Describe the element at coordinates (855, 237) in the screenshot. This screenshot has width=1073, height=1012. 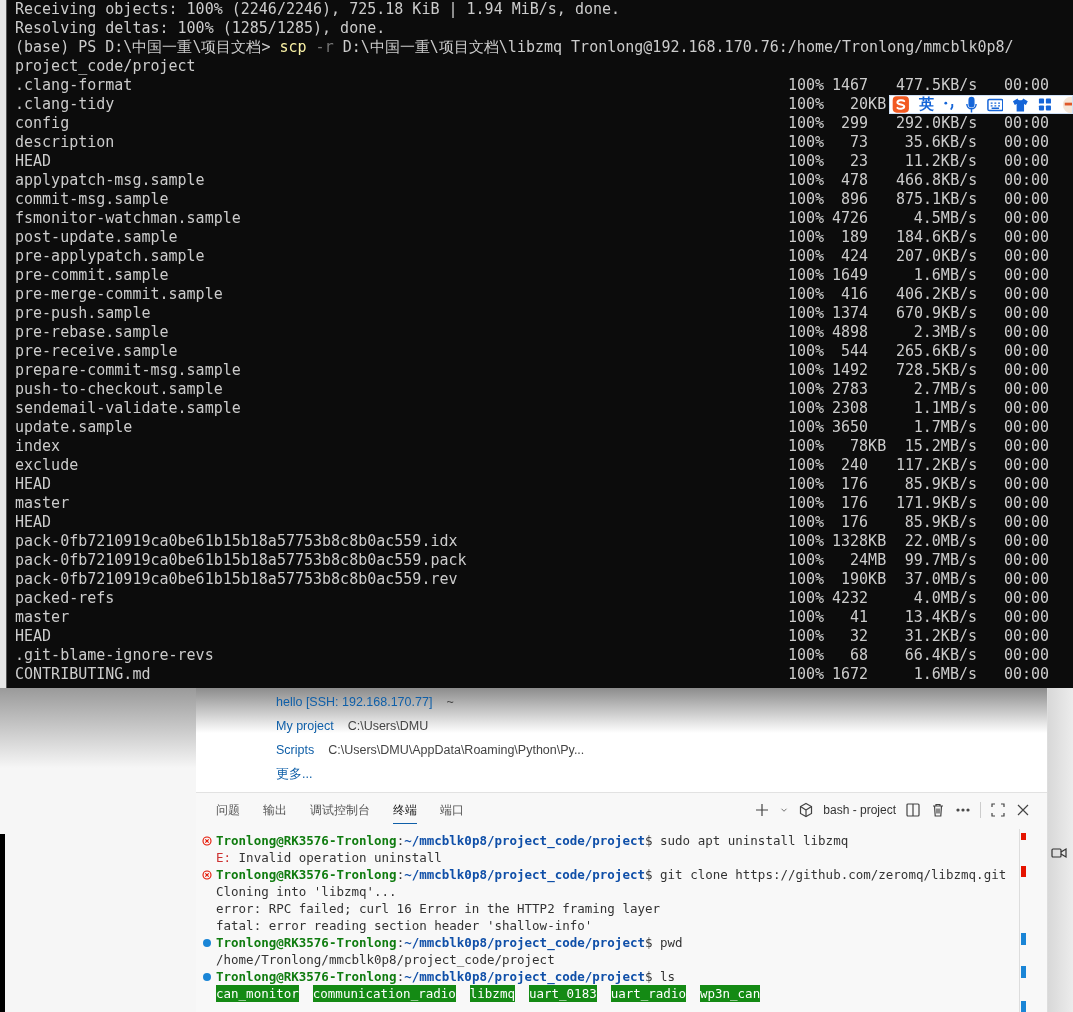
I see `file-size: 189` at that location.